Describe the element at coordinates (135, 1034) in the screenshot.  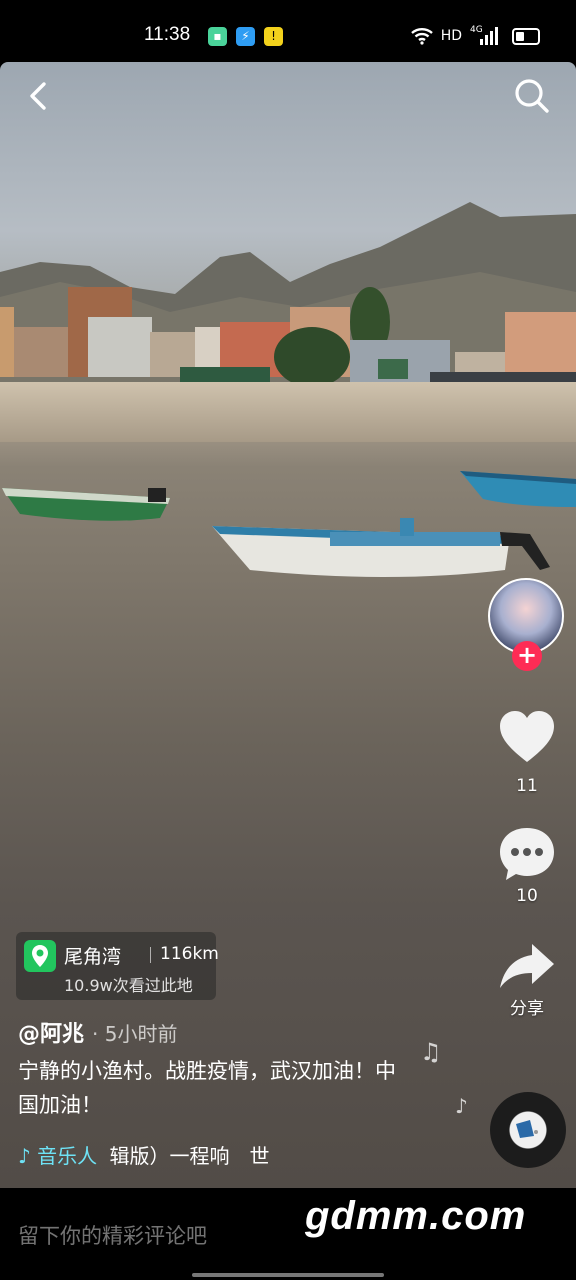
I see `post-time: · 5小时前` at that location.